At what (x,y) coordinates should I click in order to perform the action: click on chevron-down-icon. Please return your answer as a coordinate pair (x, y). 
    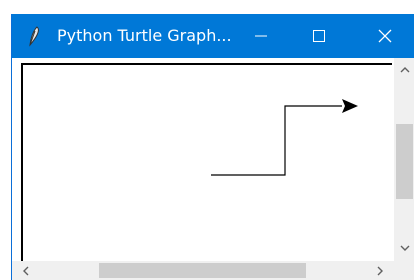
    Looking at the image, I should click on (404, 248).